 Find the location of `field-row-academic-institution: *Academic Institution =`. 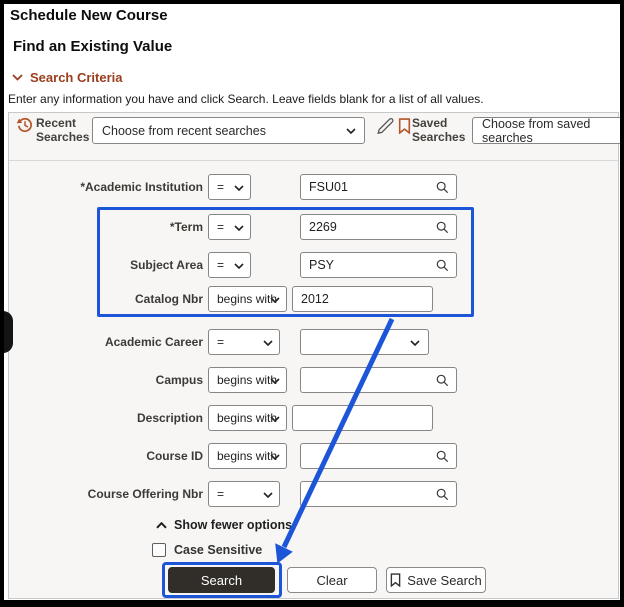

field-row-academic-institution: *Academic Institution = is located at coordinates (312, 187).